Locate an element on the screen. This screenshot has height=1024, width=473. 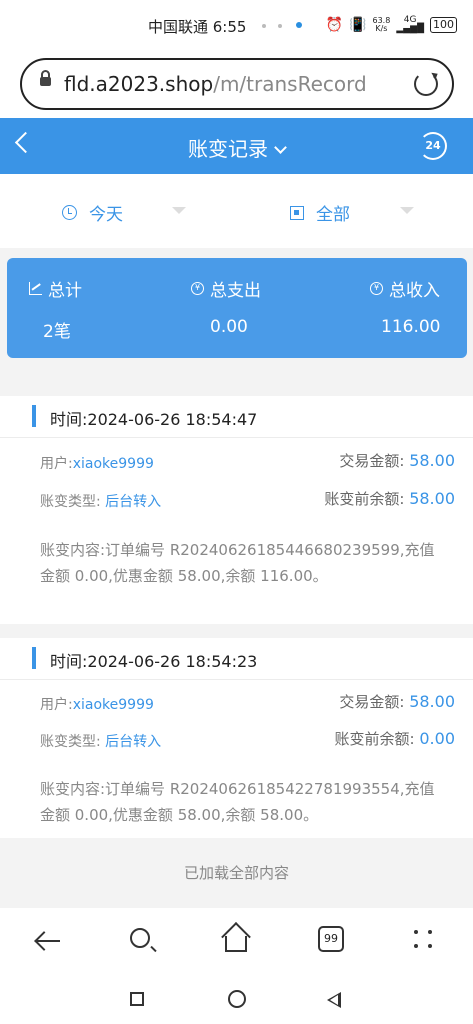
chart-icon is located at coordinates (35, 288).